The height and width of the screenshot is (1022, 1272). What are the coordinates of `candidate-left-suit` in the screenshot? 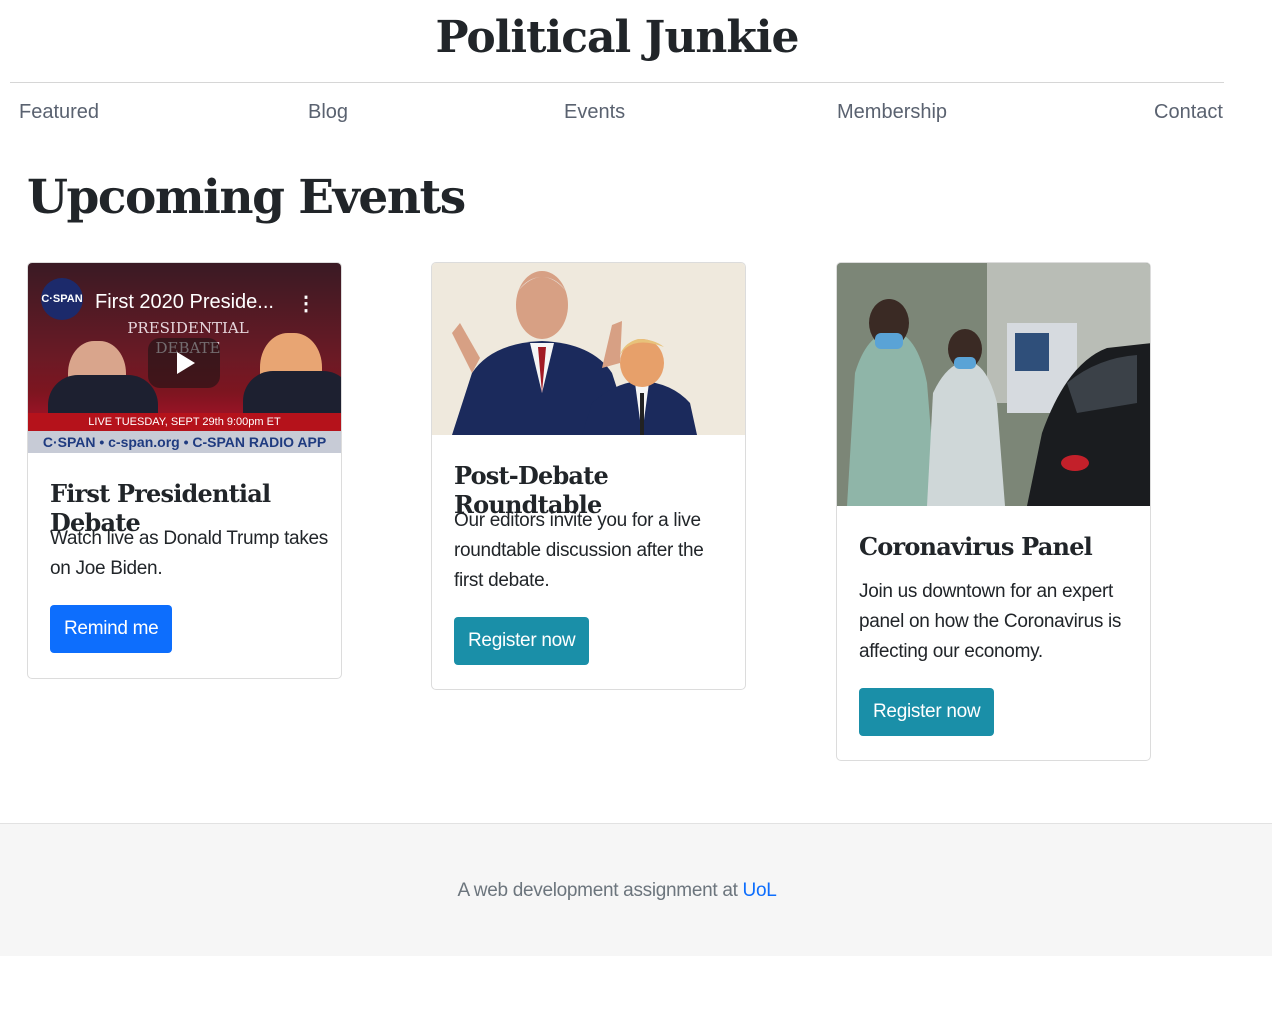 It's located at (103, 395).